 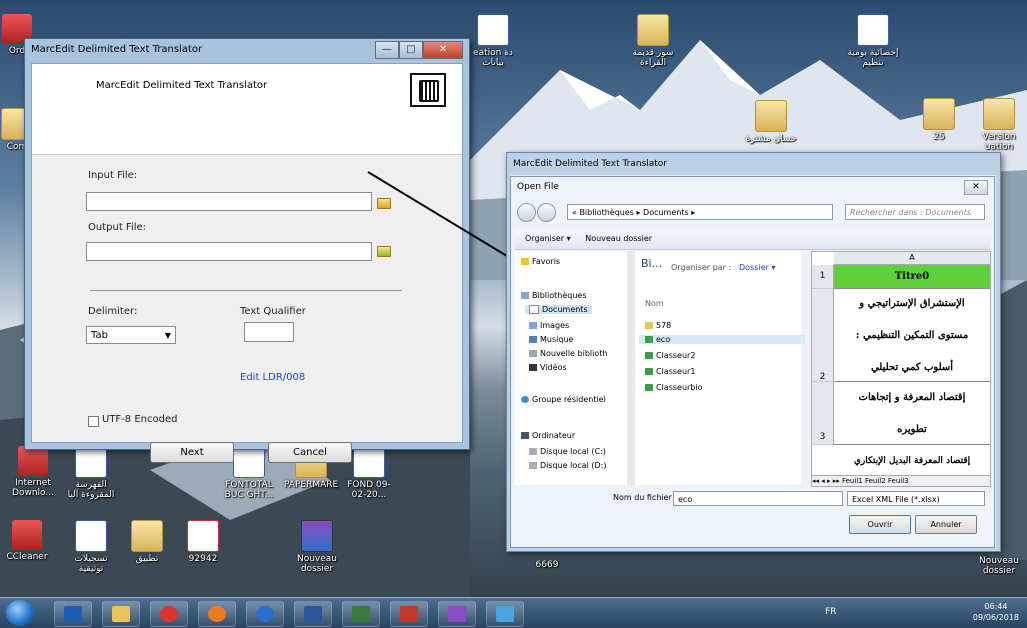 What do you see at coordinates (525, 435) in the screenshot?
I see `computer-icon` at bounding box center [525, 435].